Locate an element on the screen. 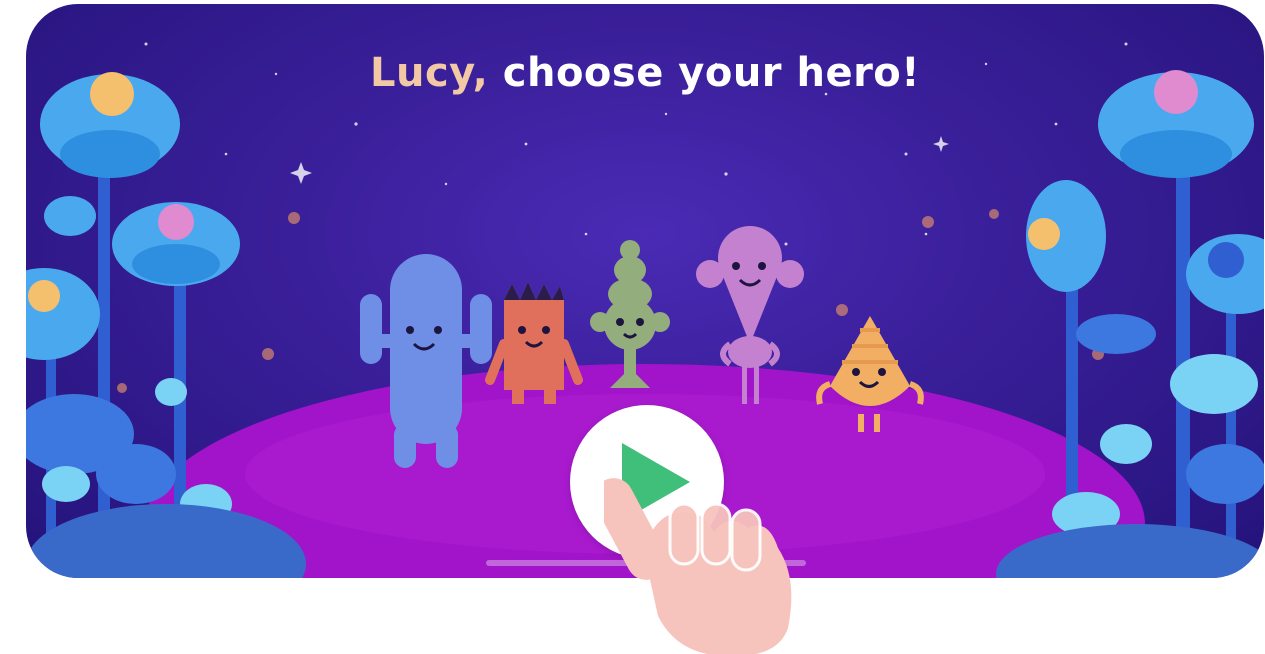  title-text: choose your hero! is located at coordinates (711, 73).